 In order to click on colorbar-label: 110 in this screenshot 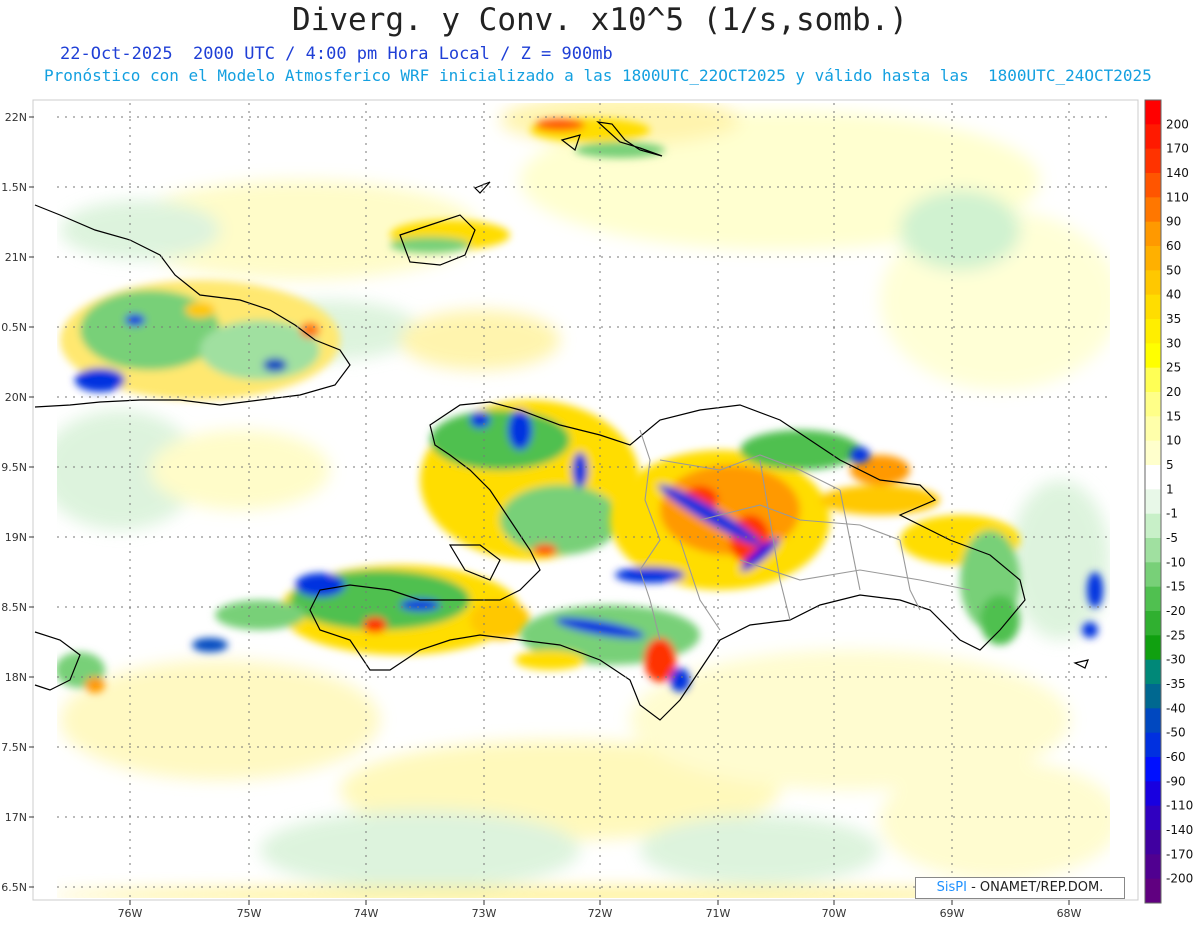, I will do `click(1177, 197)`.